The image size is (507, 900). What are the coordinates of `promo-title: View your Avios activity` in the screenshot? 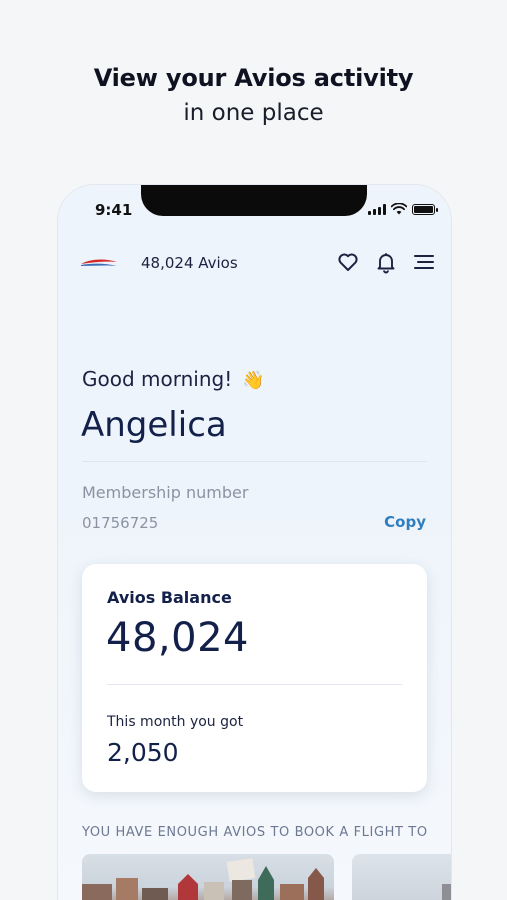 It's located at (253, 78).